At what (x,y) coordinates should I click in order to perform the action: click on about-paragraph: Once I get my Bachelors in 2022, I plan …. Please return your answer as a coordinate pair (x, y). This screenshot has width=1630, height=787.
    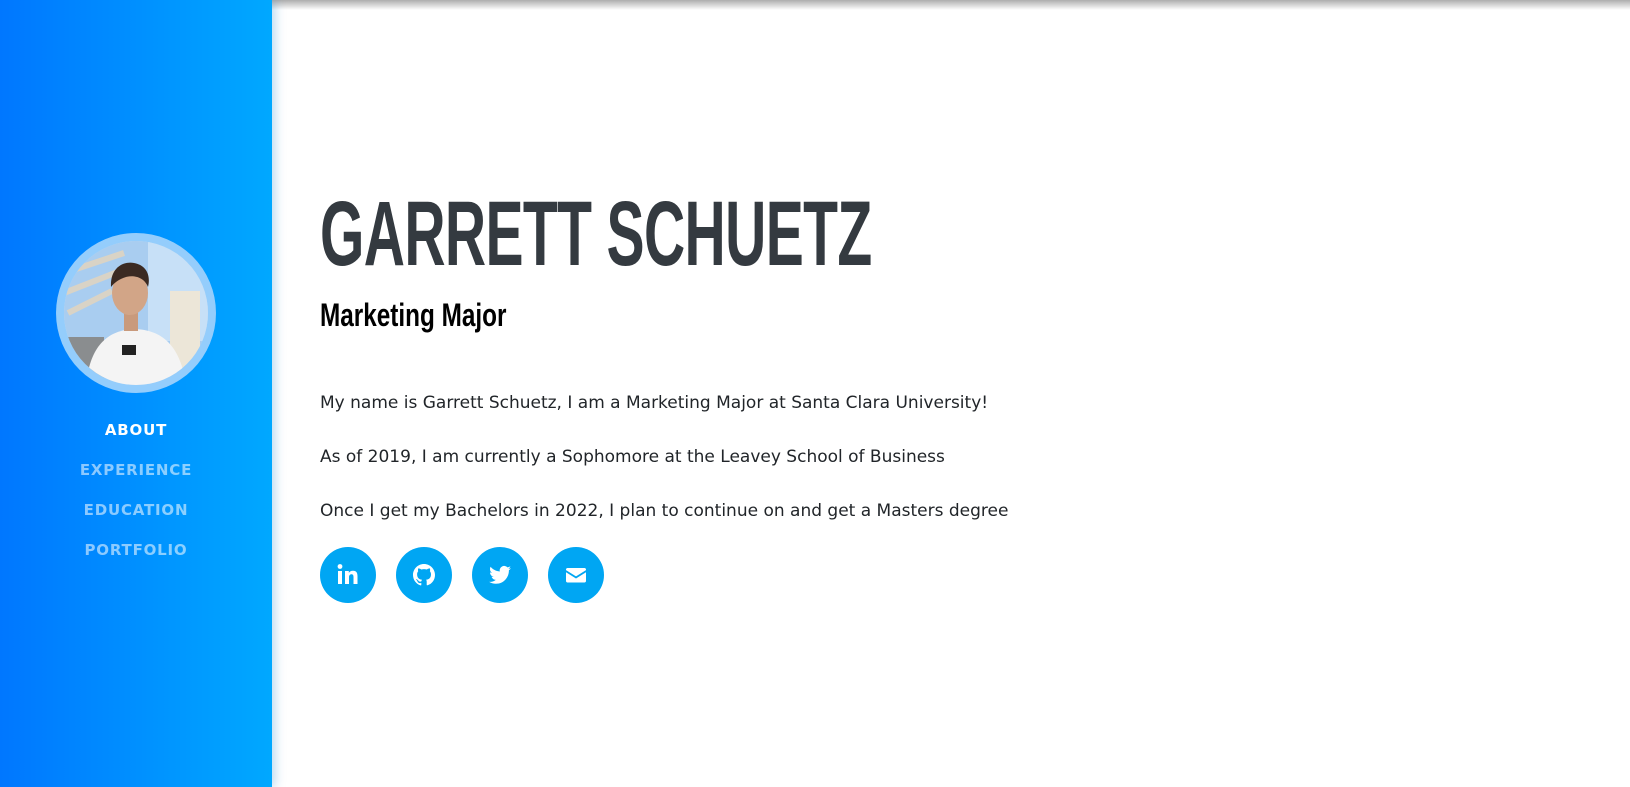
    Looking at the image, I should click on (664, 511).